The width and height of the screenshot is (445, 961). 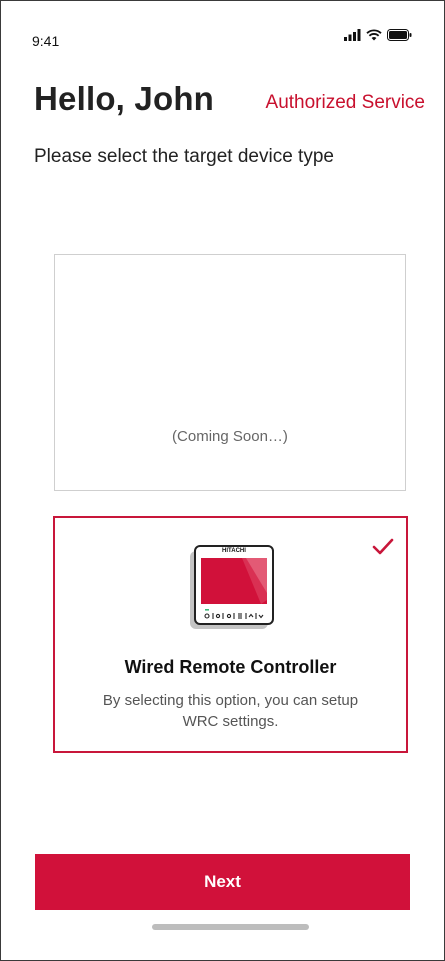 What do you see at coordinates (352, 35) in the screenshot?
I see `signal-icon` at bounding box center [352, 35].